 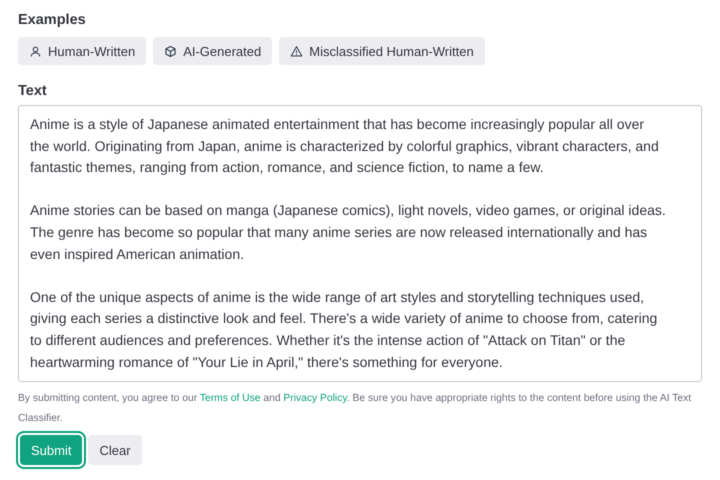 I want to click on example-button: AI-Generated, so click(x=212, y=51).